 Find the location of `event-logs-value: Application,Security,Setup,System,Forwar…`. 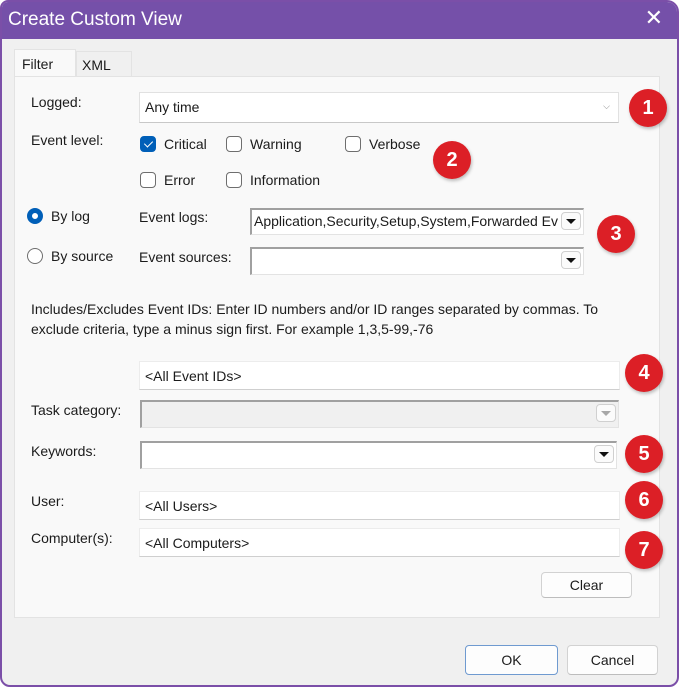

event-logs-value: Application,Security,Setup,System,Forwar… is located at coordinates (406, 221).